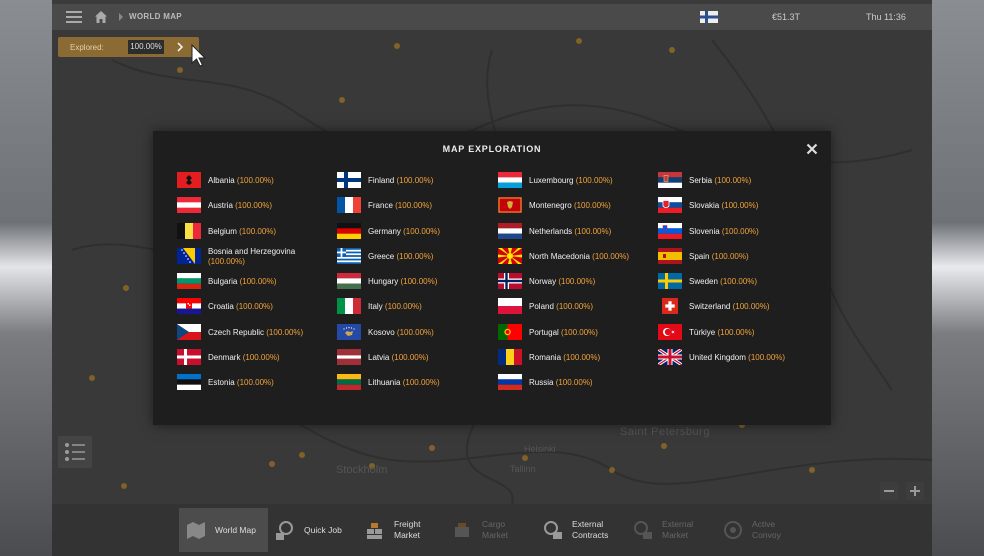  What do you see at coordinates (240, 307) in the screenshot?
I see `country-label: Croatia (100.00%)` at bounding box center [240, 307].